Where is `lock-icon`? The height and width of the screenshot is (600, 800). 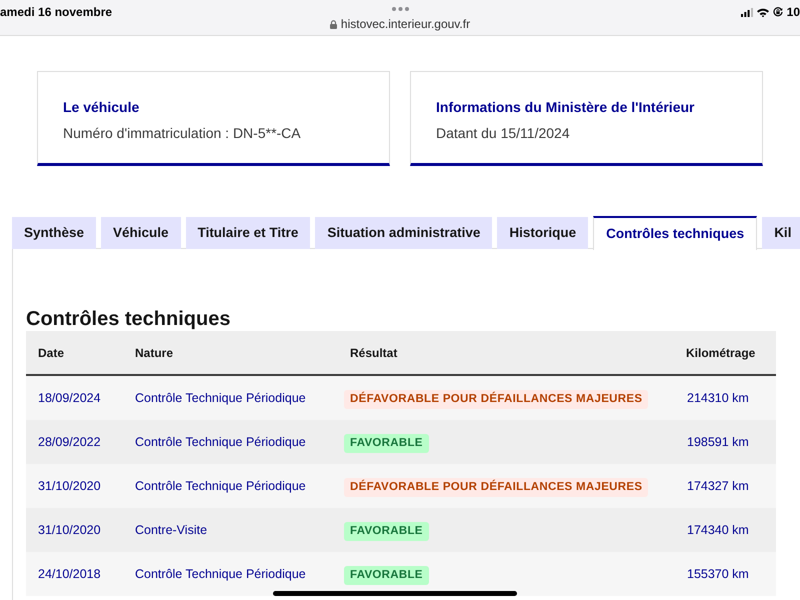 lock-icon is located at coordinates (333, 24).